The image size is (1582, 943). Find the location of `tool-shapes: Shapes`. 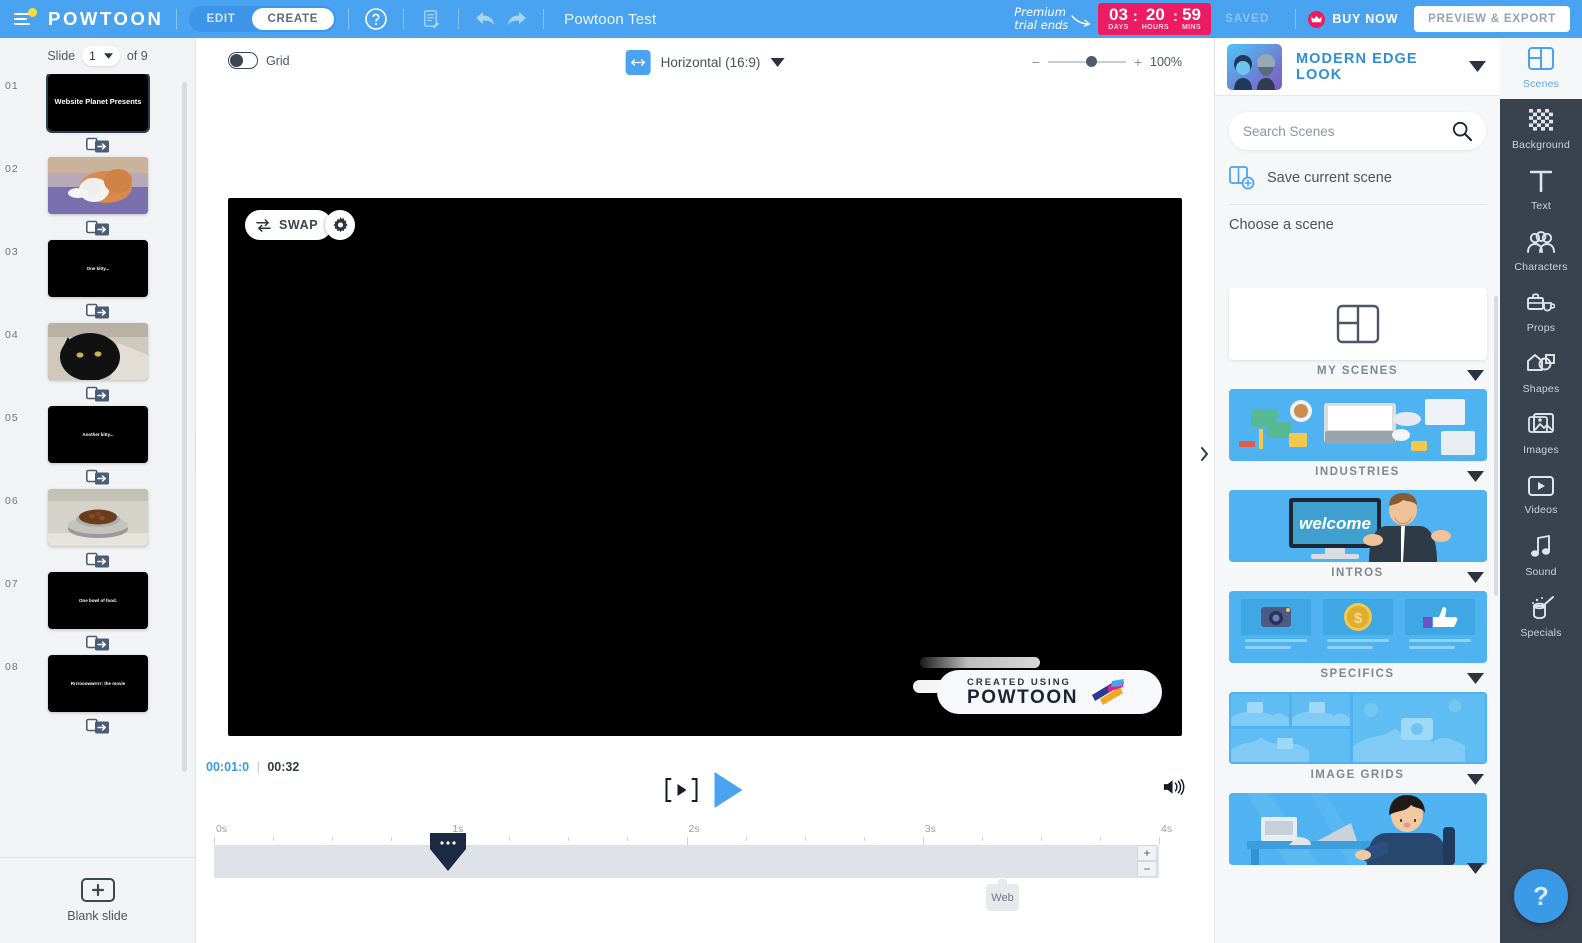

tool-shapes: Shapes is located at coordinates (1541, 373).